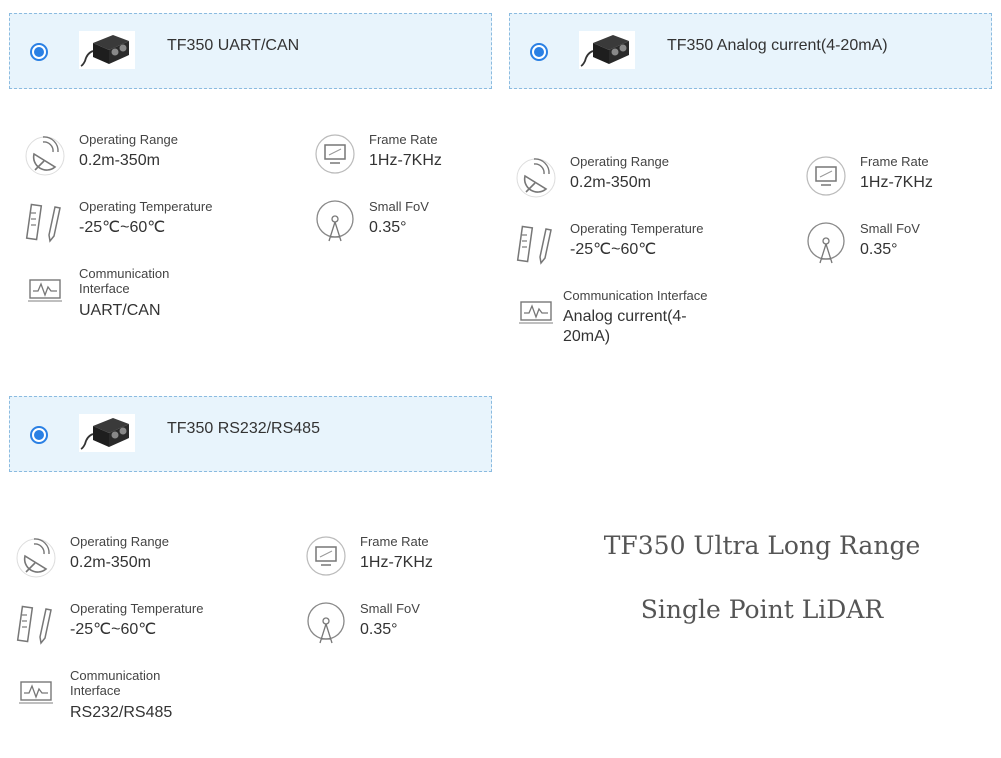 This screenshot has height=758, width=1001. Describe the element at coordinates (233, 45) in the screenshot. I see `product-title: TF350 UART/CAN` at that location.